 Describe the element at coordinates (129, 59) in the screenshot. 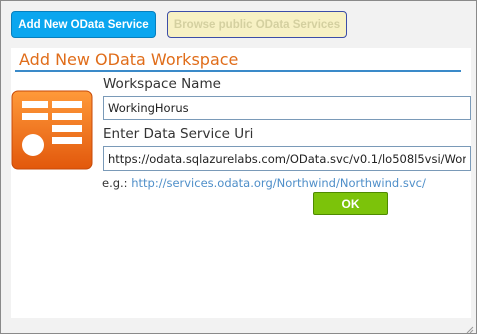

I see `panel-title: Add New OData Workspace` at that location.